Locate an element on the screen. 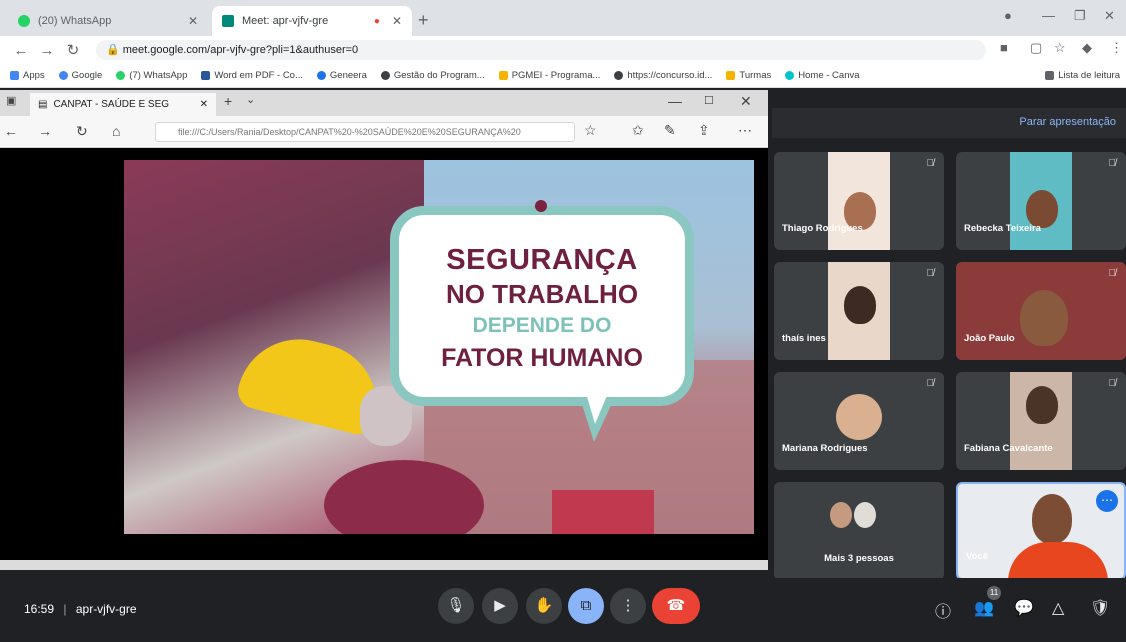 Image resolution: width=1126 pixels, height=642 pixels. apps-grid-icon is located at coordinates (14, 75).